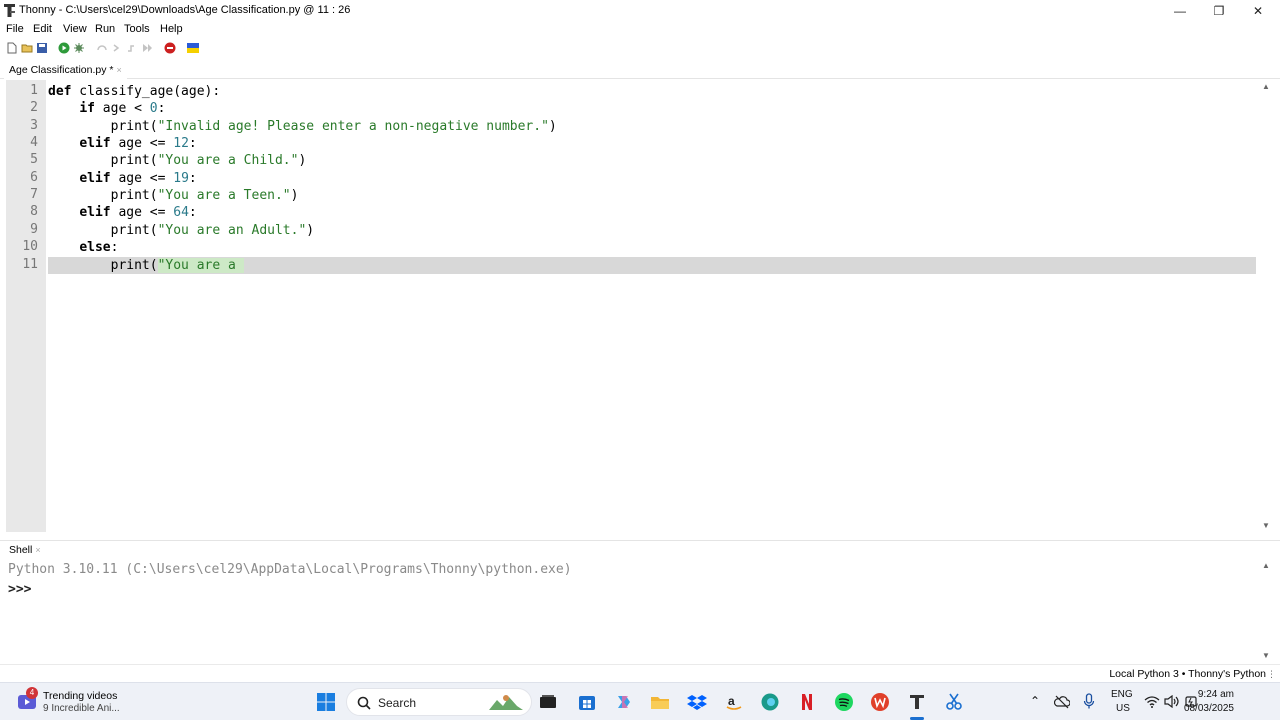 The image size is (1280, 720). I want to click on line-number: 7, so click(34, 194).